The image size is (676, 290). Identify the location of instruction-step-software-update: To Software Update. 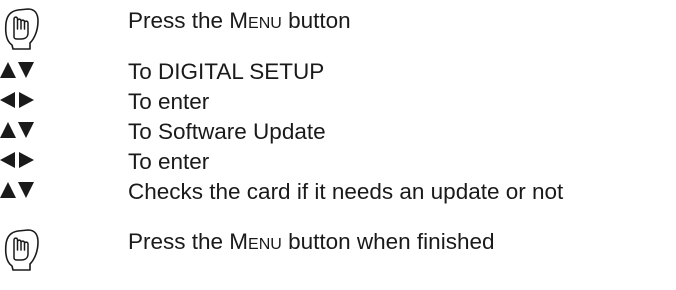
(338, 132).